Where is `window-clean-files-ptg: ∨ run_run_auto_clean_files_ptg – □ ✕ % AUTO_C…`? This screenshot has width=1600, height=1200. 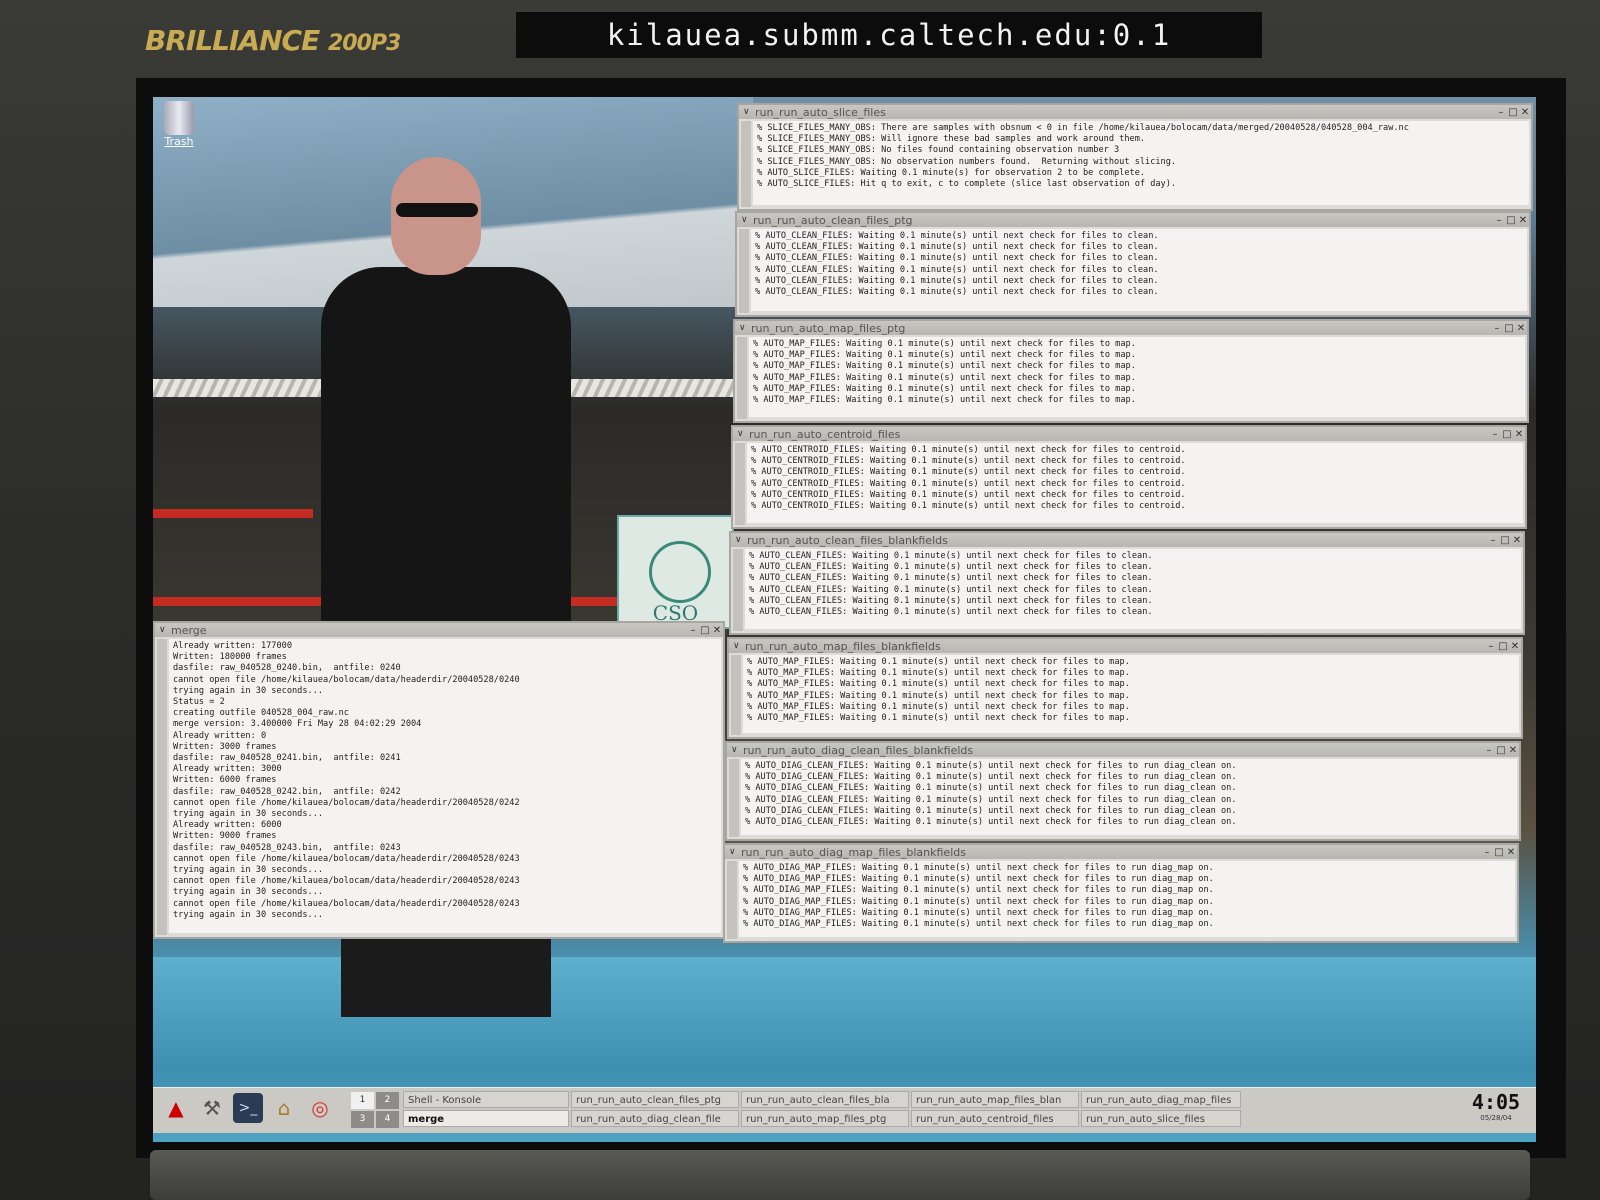 window-clean-files-ptg: ∨ run_run_auto_clean_files_ptg – □ ✕ % AUTO_C… is located at coordinates (1133, 264).